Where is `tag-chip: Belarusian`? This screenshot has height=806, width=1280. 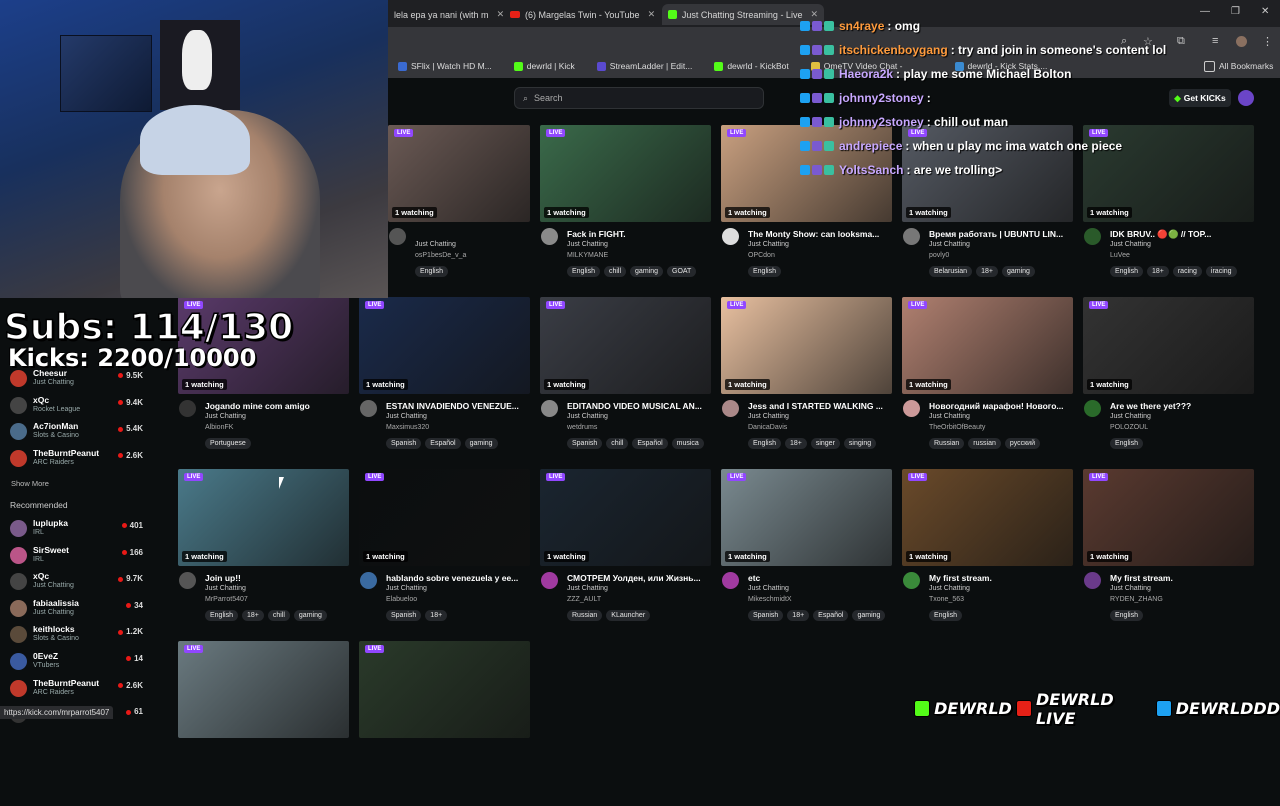
tag-chip: Belarusian is located at coordinates (951, 271).